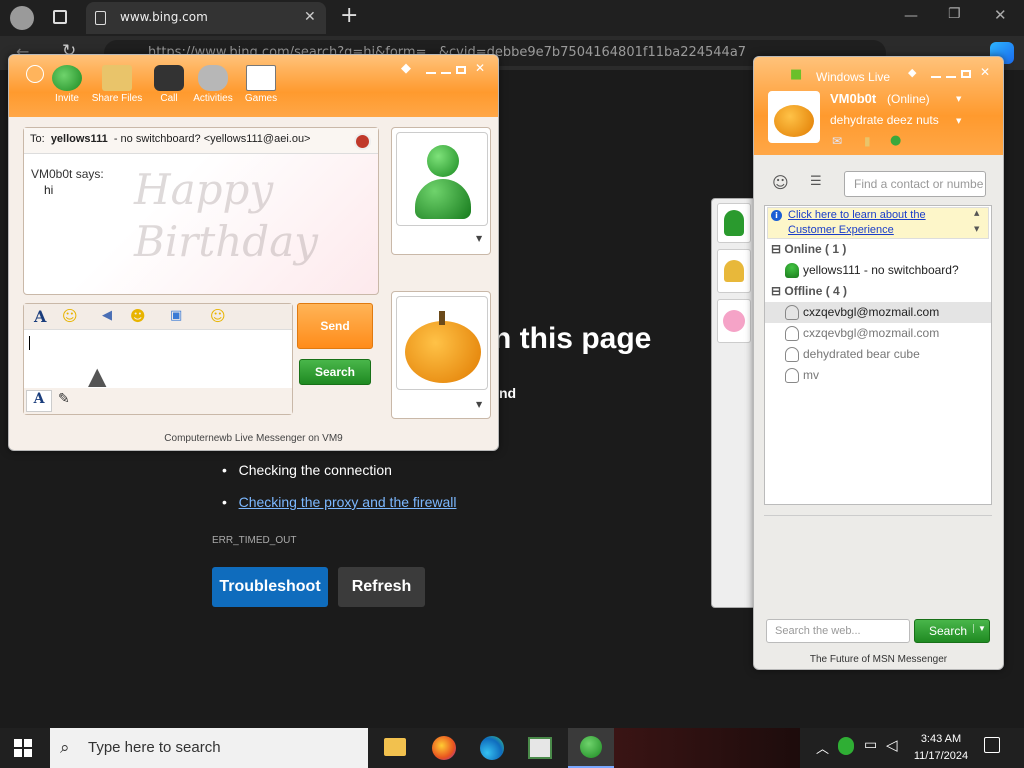 The image size is (1024, 768). What do you see at coordinates (70, 316) in the screenshot?
I see `emoticon-icon: ☺` at bounding box center [70, 316].